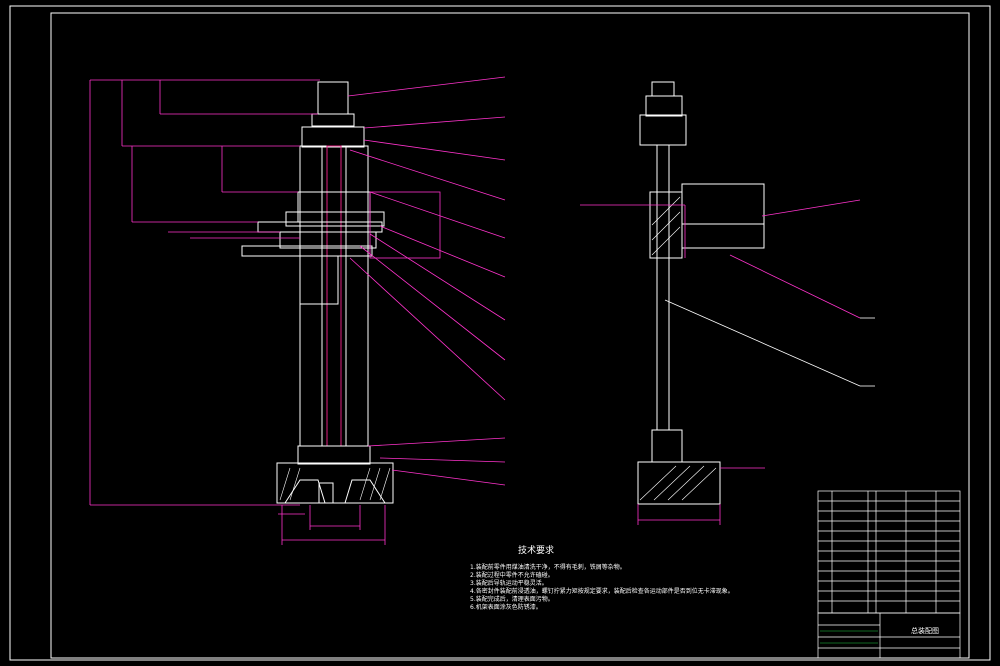 This screenshot has width=1000, height=666. Describe the element at coordinates (512, 599) in the screenshot. I see `tech-req-item: 5.装配完成后，清理表面污物。` at that location.